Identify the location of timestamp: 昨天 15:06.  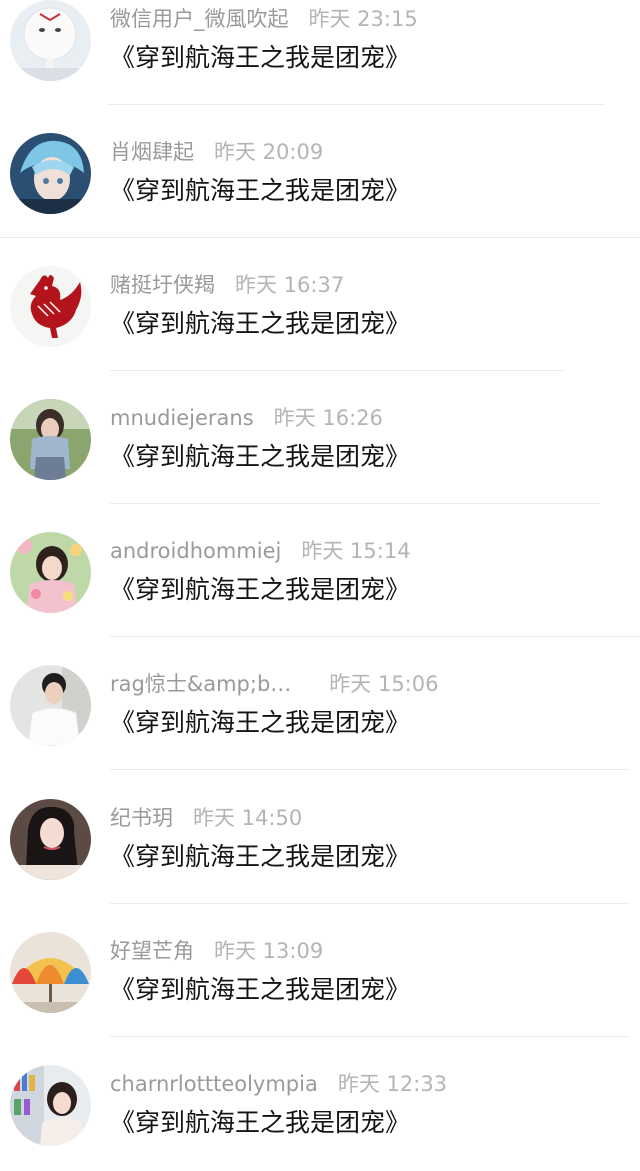
(384, 684).